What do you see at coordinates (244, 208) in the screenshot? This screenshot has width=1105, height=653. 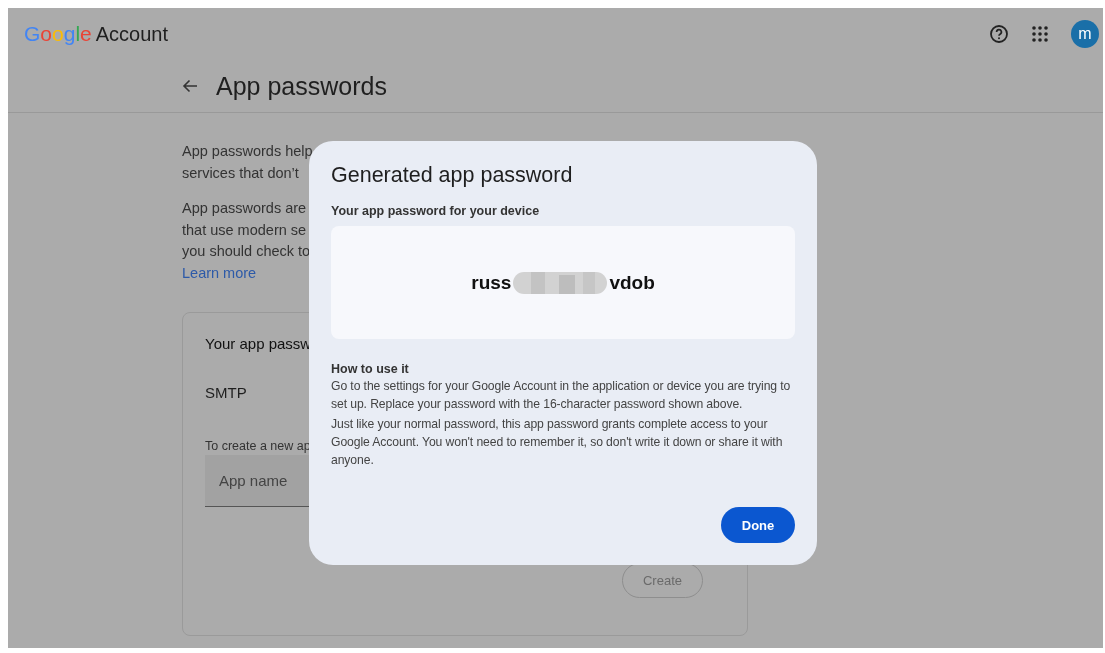 I see `description-text: App passwords are` at bounding box center [244, 208].